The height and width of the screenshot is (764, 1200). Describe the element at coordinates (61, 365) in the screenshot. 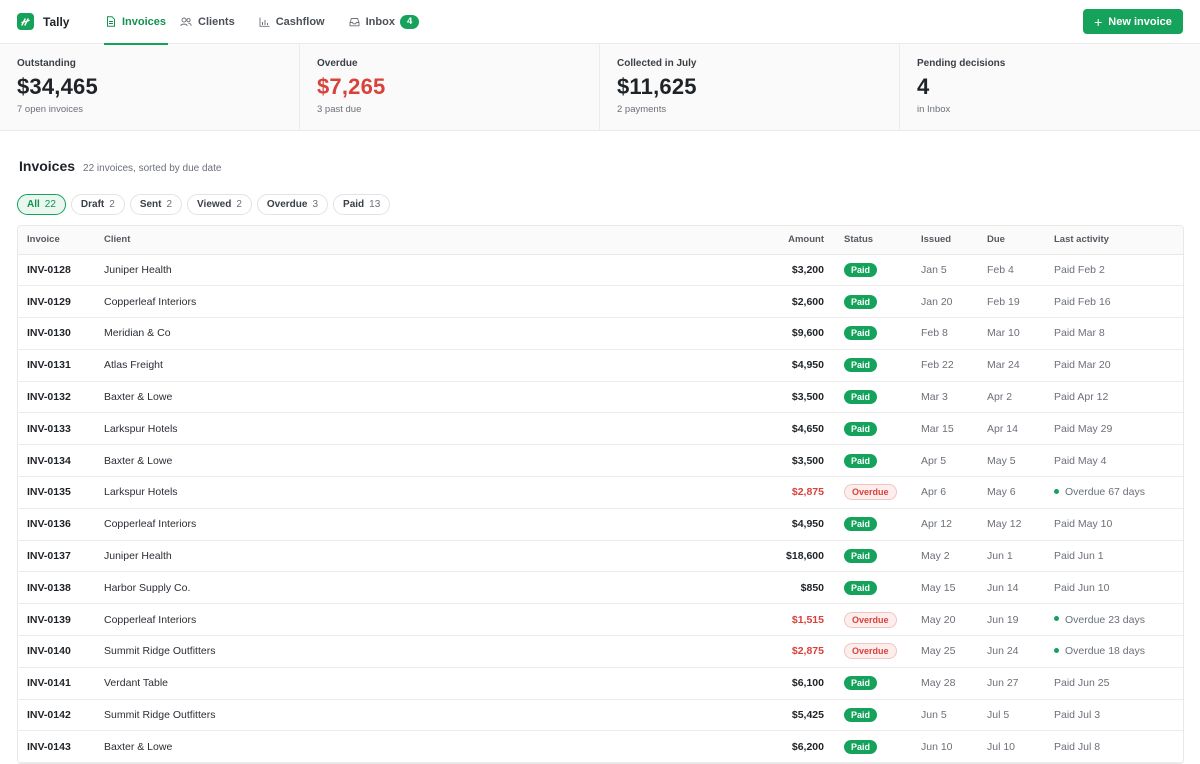

I see `invoice-number: INV-0131` at that location.